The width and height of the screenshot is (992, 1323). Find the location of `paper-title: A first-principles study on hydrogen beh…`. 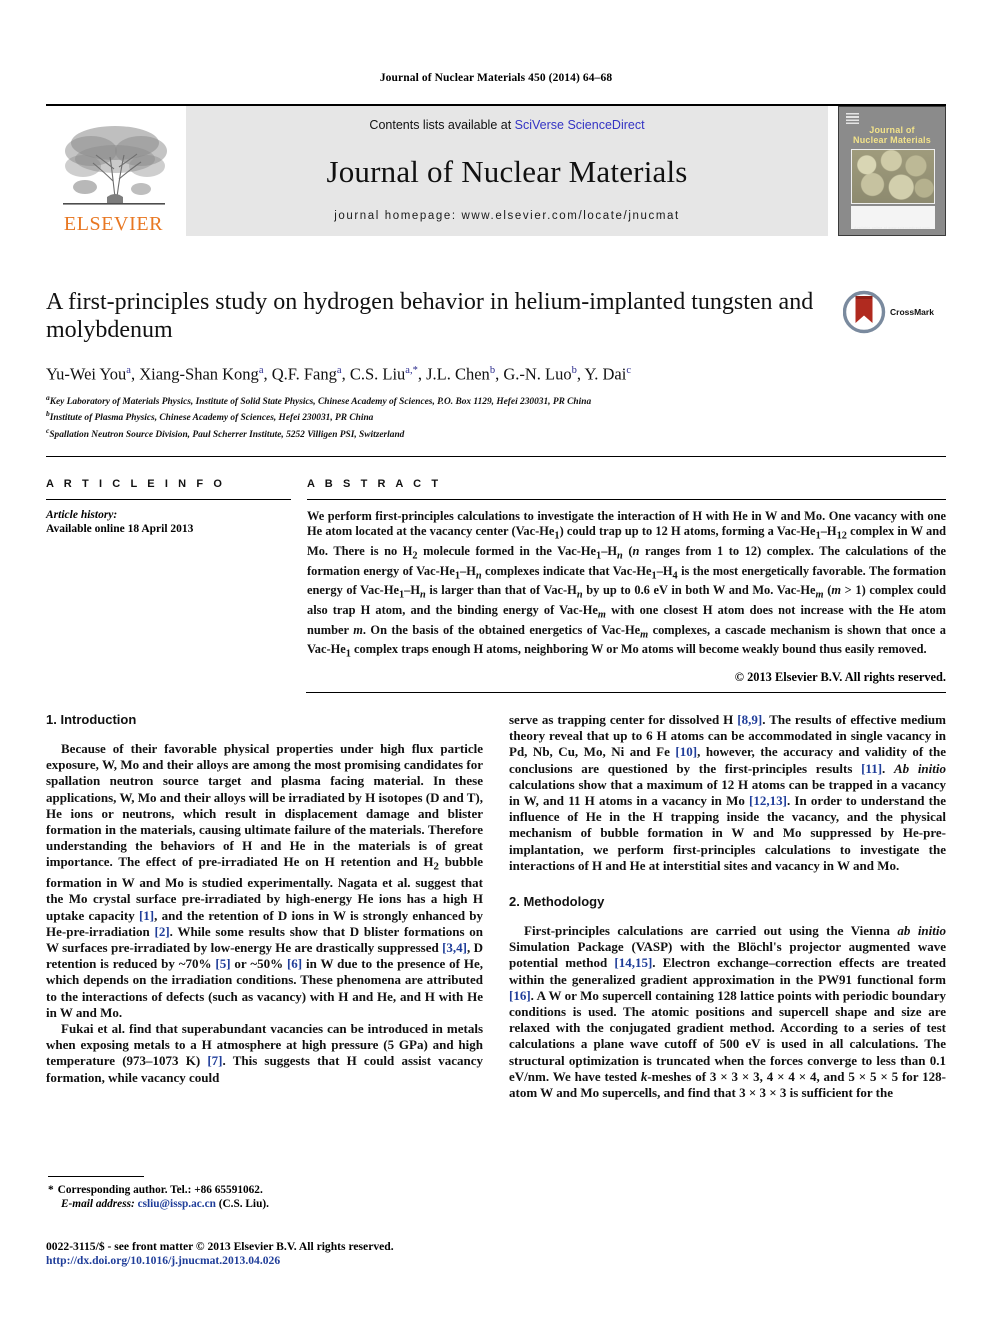

paper-title: A first-principles study on hydrogen beh… is located at coordinates (430, 316).